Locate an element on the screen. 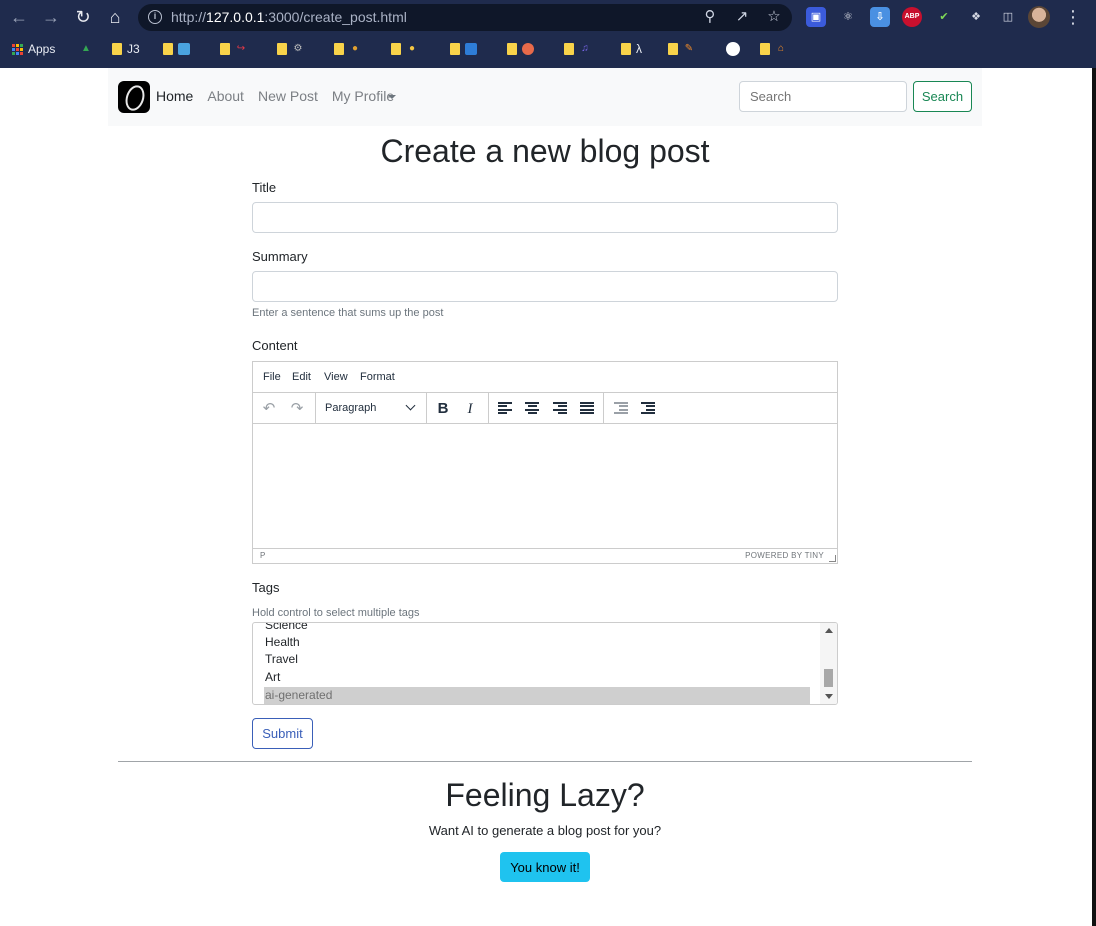  url-text: http://127.0.0.1:3000/create_post.html is located at coordinates (289, 17).